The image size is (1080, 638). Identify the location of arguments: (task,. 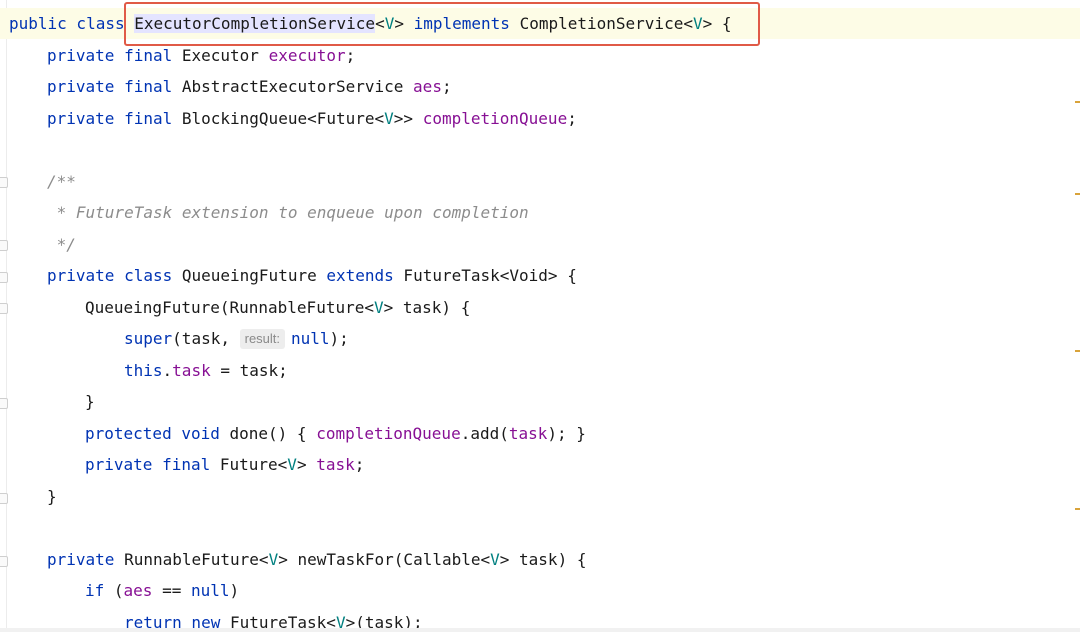
(206, 338).